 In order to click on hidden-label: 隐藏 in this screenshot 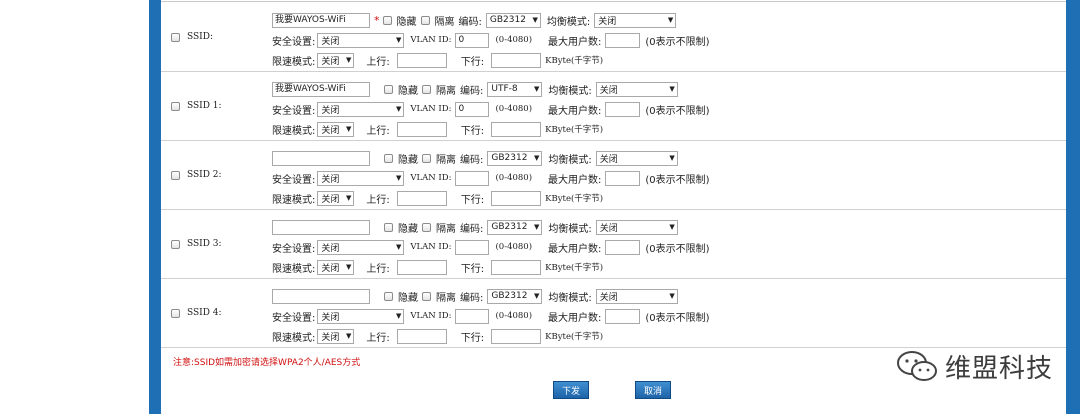, I will do `click(408, 298)`.